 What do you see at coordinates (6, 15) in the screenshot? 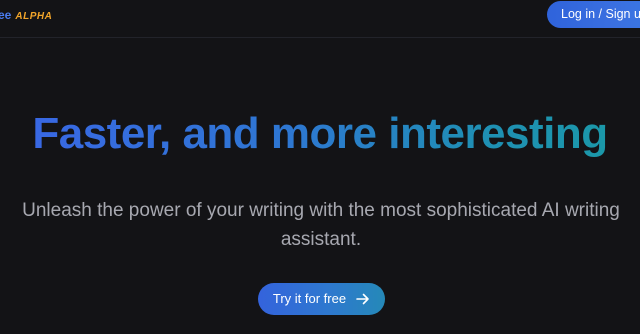
I see `brand-name: ee` at bounding box center [6, 15].